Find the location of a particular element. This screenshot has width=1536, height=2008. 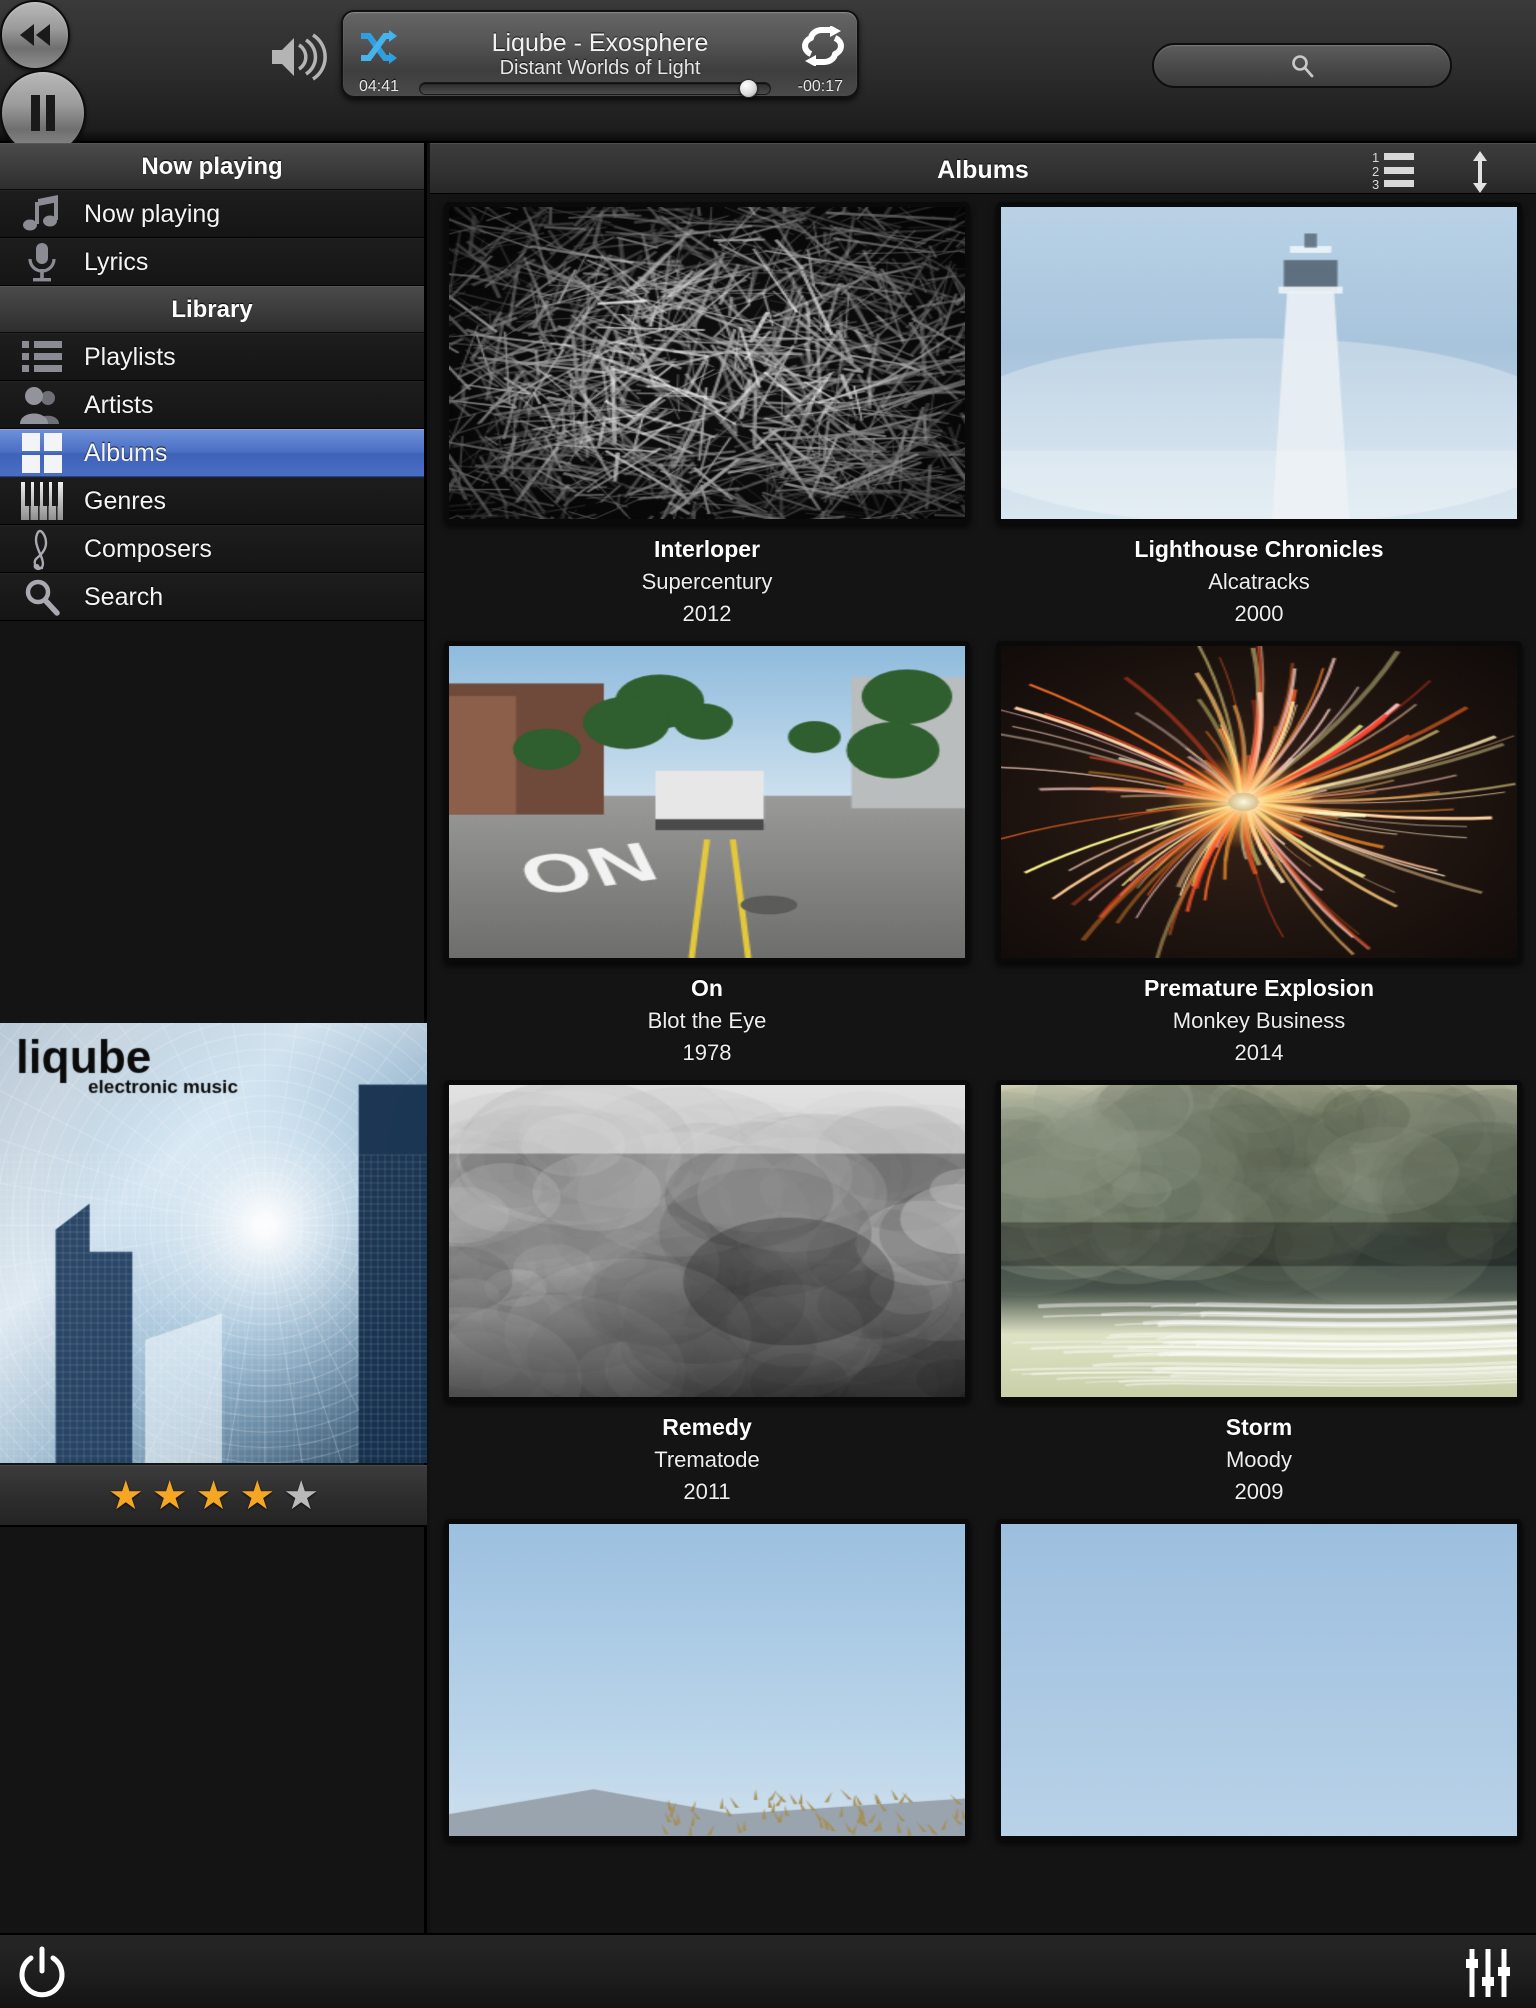

equalizer-icon is located at coordinates (1488, 1973).